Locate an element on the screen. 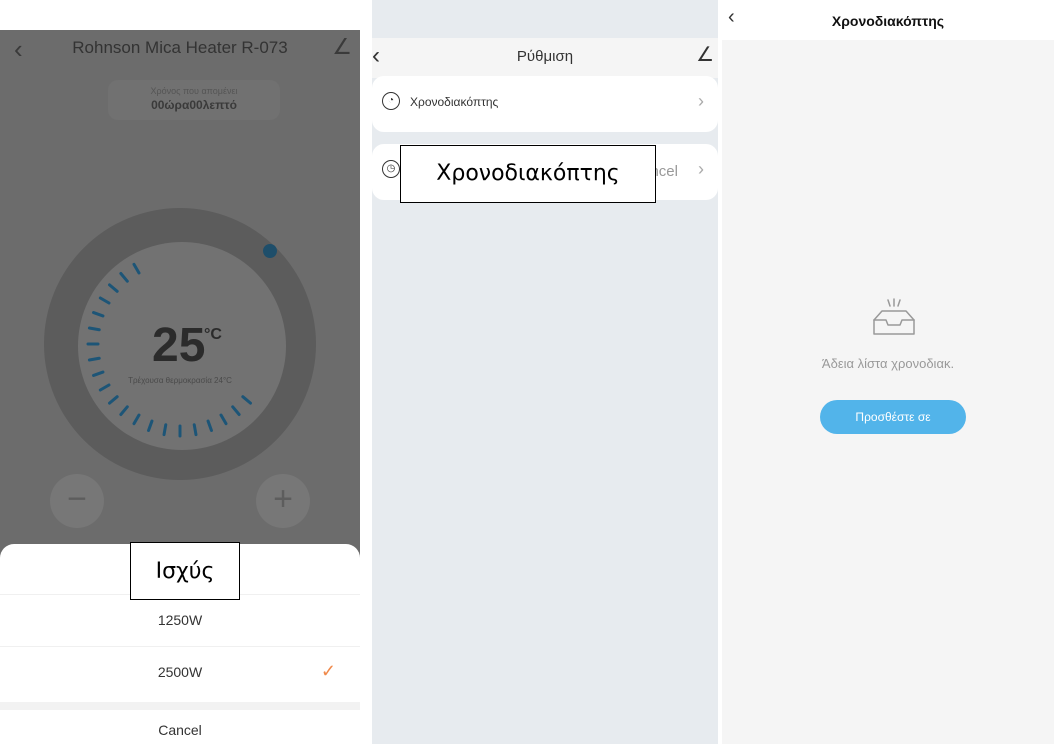 Image resolution: width=1054 pixels, height=744 pixels. add-timer-button: Προσθέστε σε is located at coordinates (893, 417).